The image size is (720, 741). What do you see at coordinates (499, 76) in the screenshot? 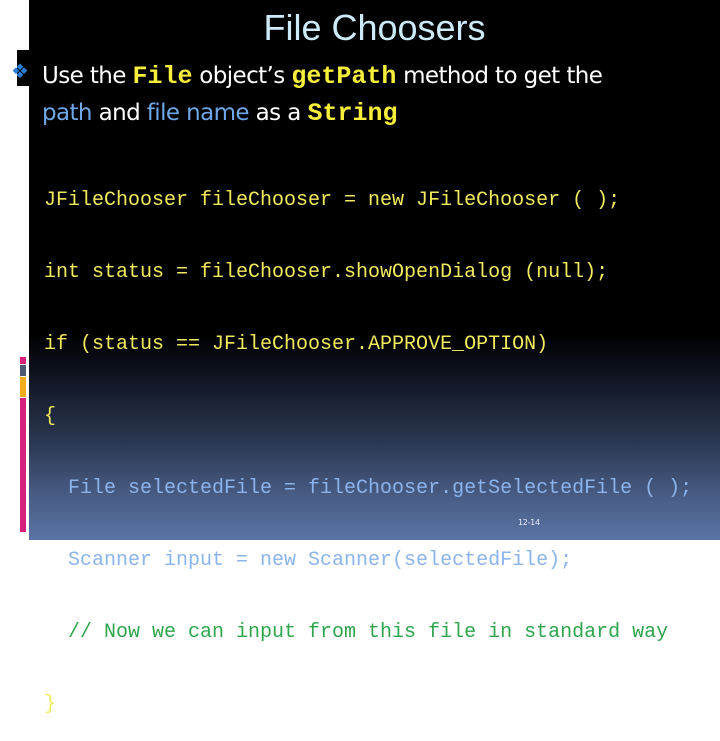
I see `bullet-segment: method to get the` at bounding box center [499, 76].